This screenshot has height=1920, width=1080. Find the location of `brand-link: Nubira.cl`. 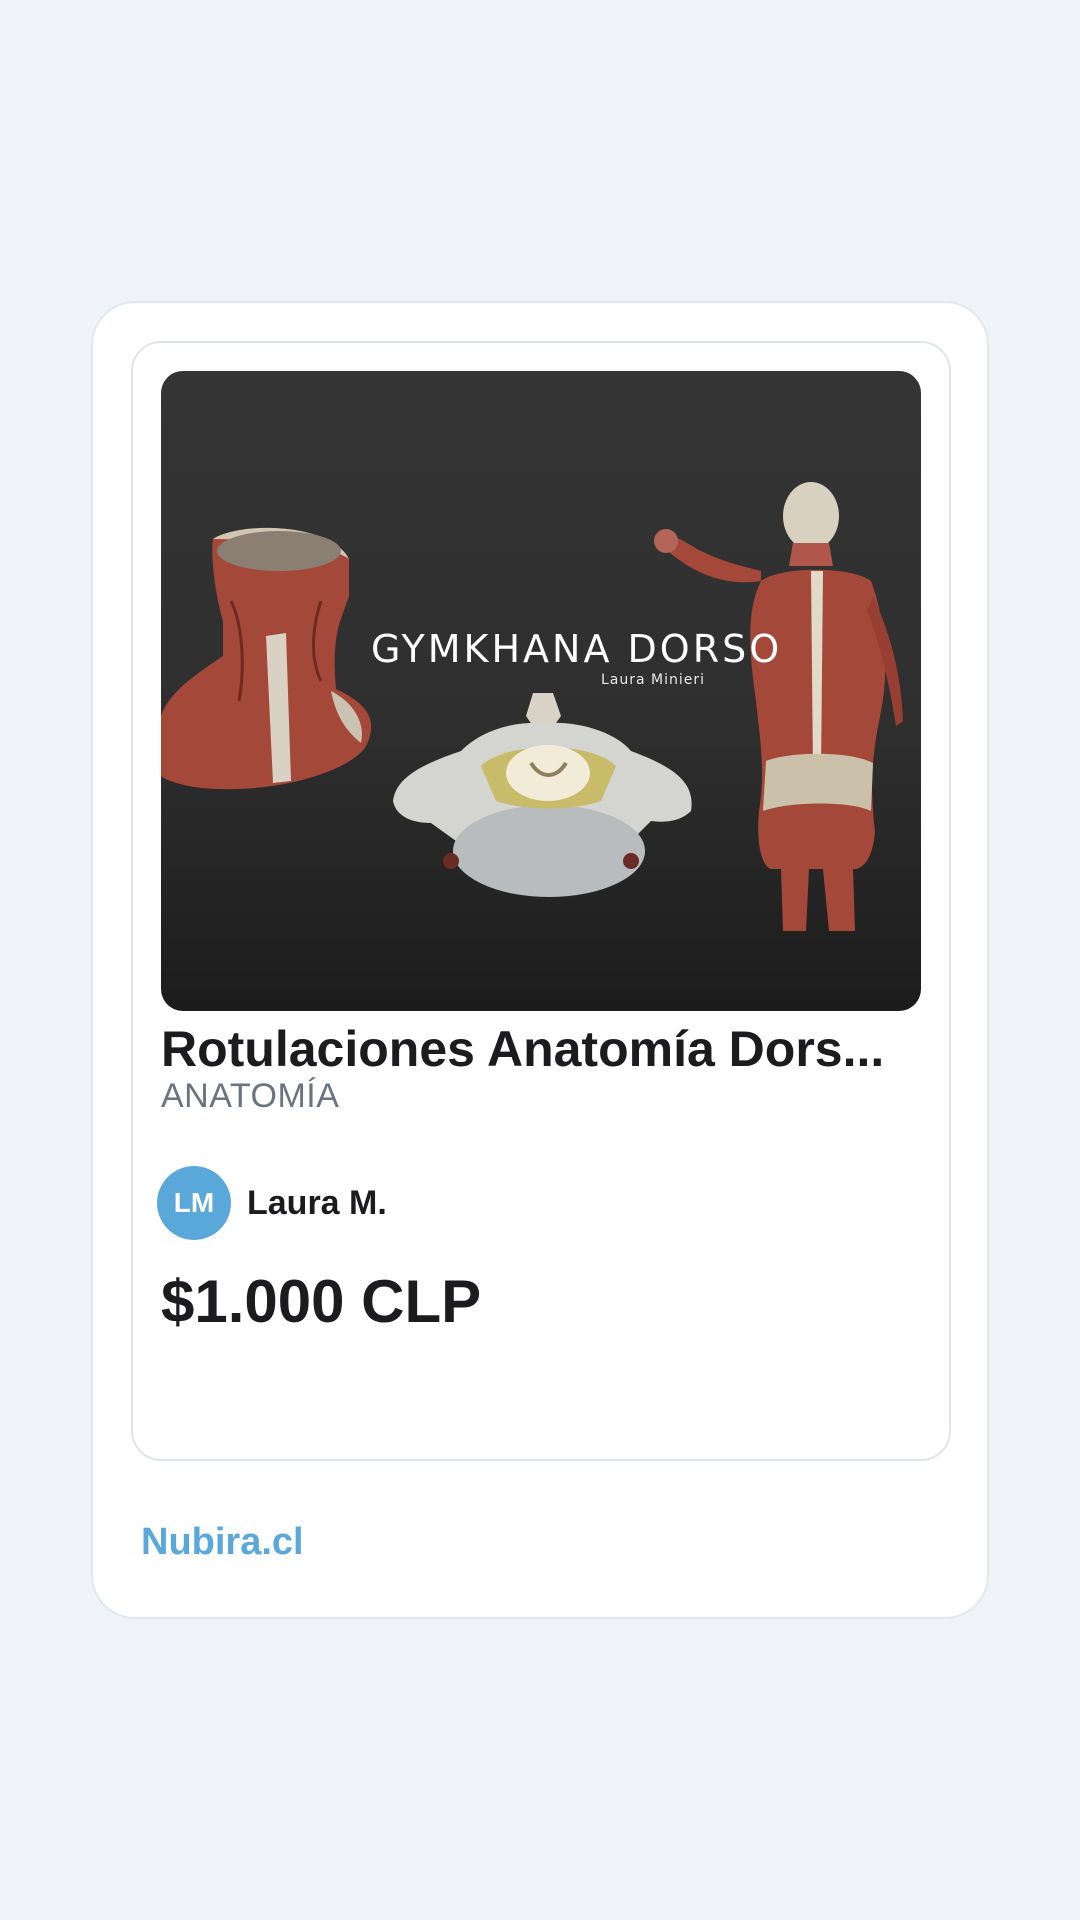

brand-link: Nubira.cl is located at coordinates (222, 1542).